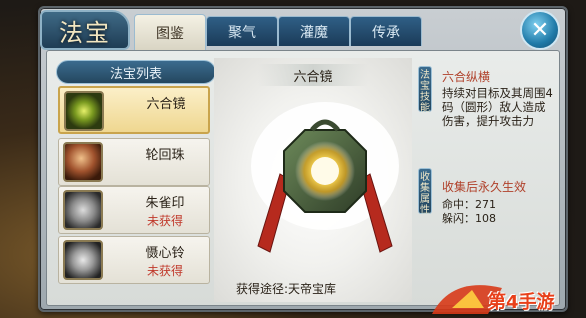 The image size is (586, 318). Describe the element at coordinates (386, 31) in the screenshot. I see `tab-chuancheng: 传承` at that location.